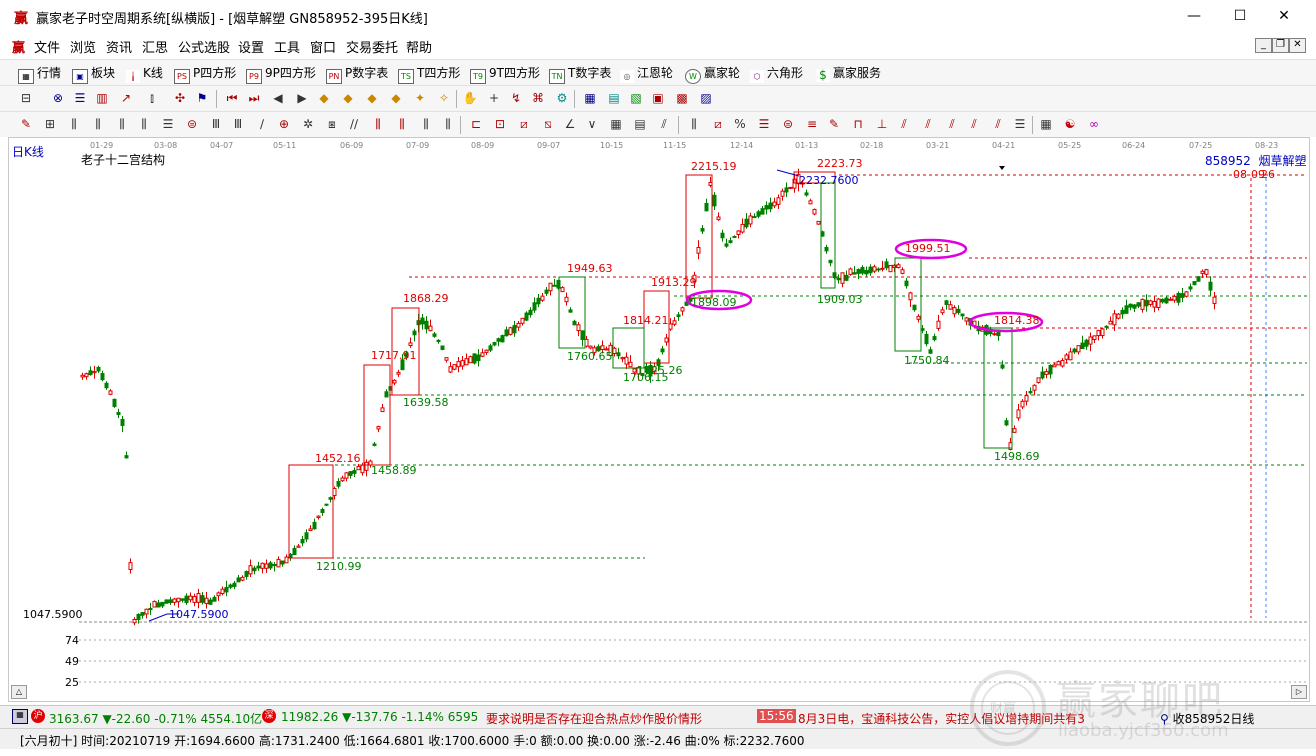 This screenshot has height=756, width=1316. Describe the element at coordinates (284, 124) in the screenshot. I see `target-icon: ⊕` at that location.